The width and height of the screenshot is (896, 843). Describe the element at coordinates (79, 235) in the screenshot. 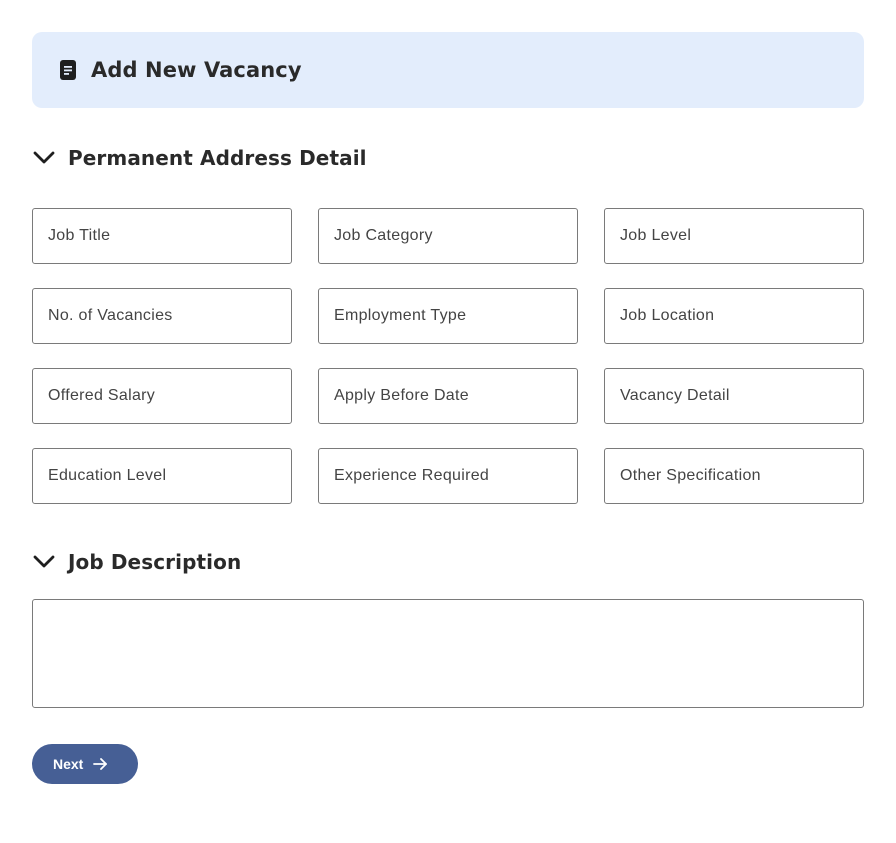

I see `field-placeholder: Job Title` at that location.